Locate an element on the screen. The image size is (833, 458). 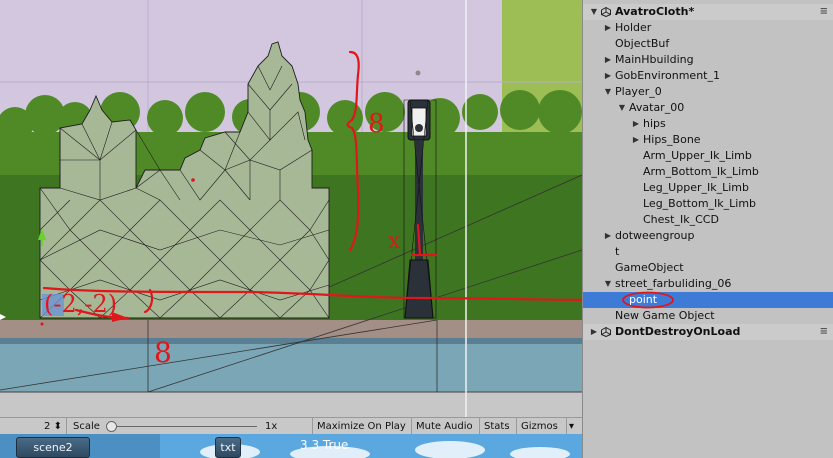
gizmos-toggle: Gizmos is located at coordinates (541, 426).